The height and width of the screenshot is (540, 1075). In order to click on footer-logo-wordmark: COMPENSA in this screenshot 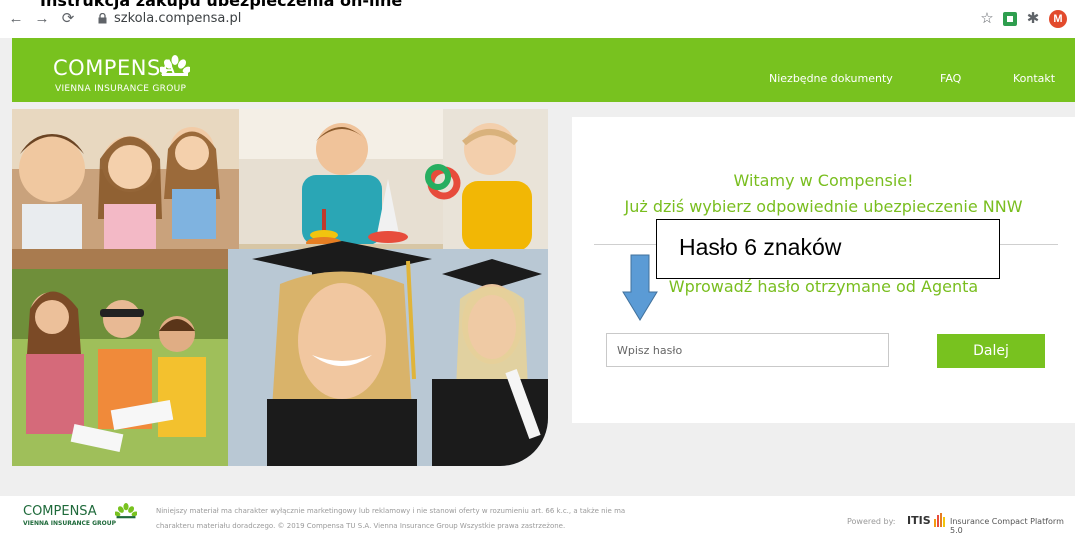, I will do `click(60, 511)`.